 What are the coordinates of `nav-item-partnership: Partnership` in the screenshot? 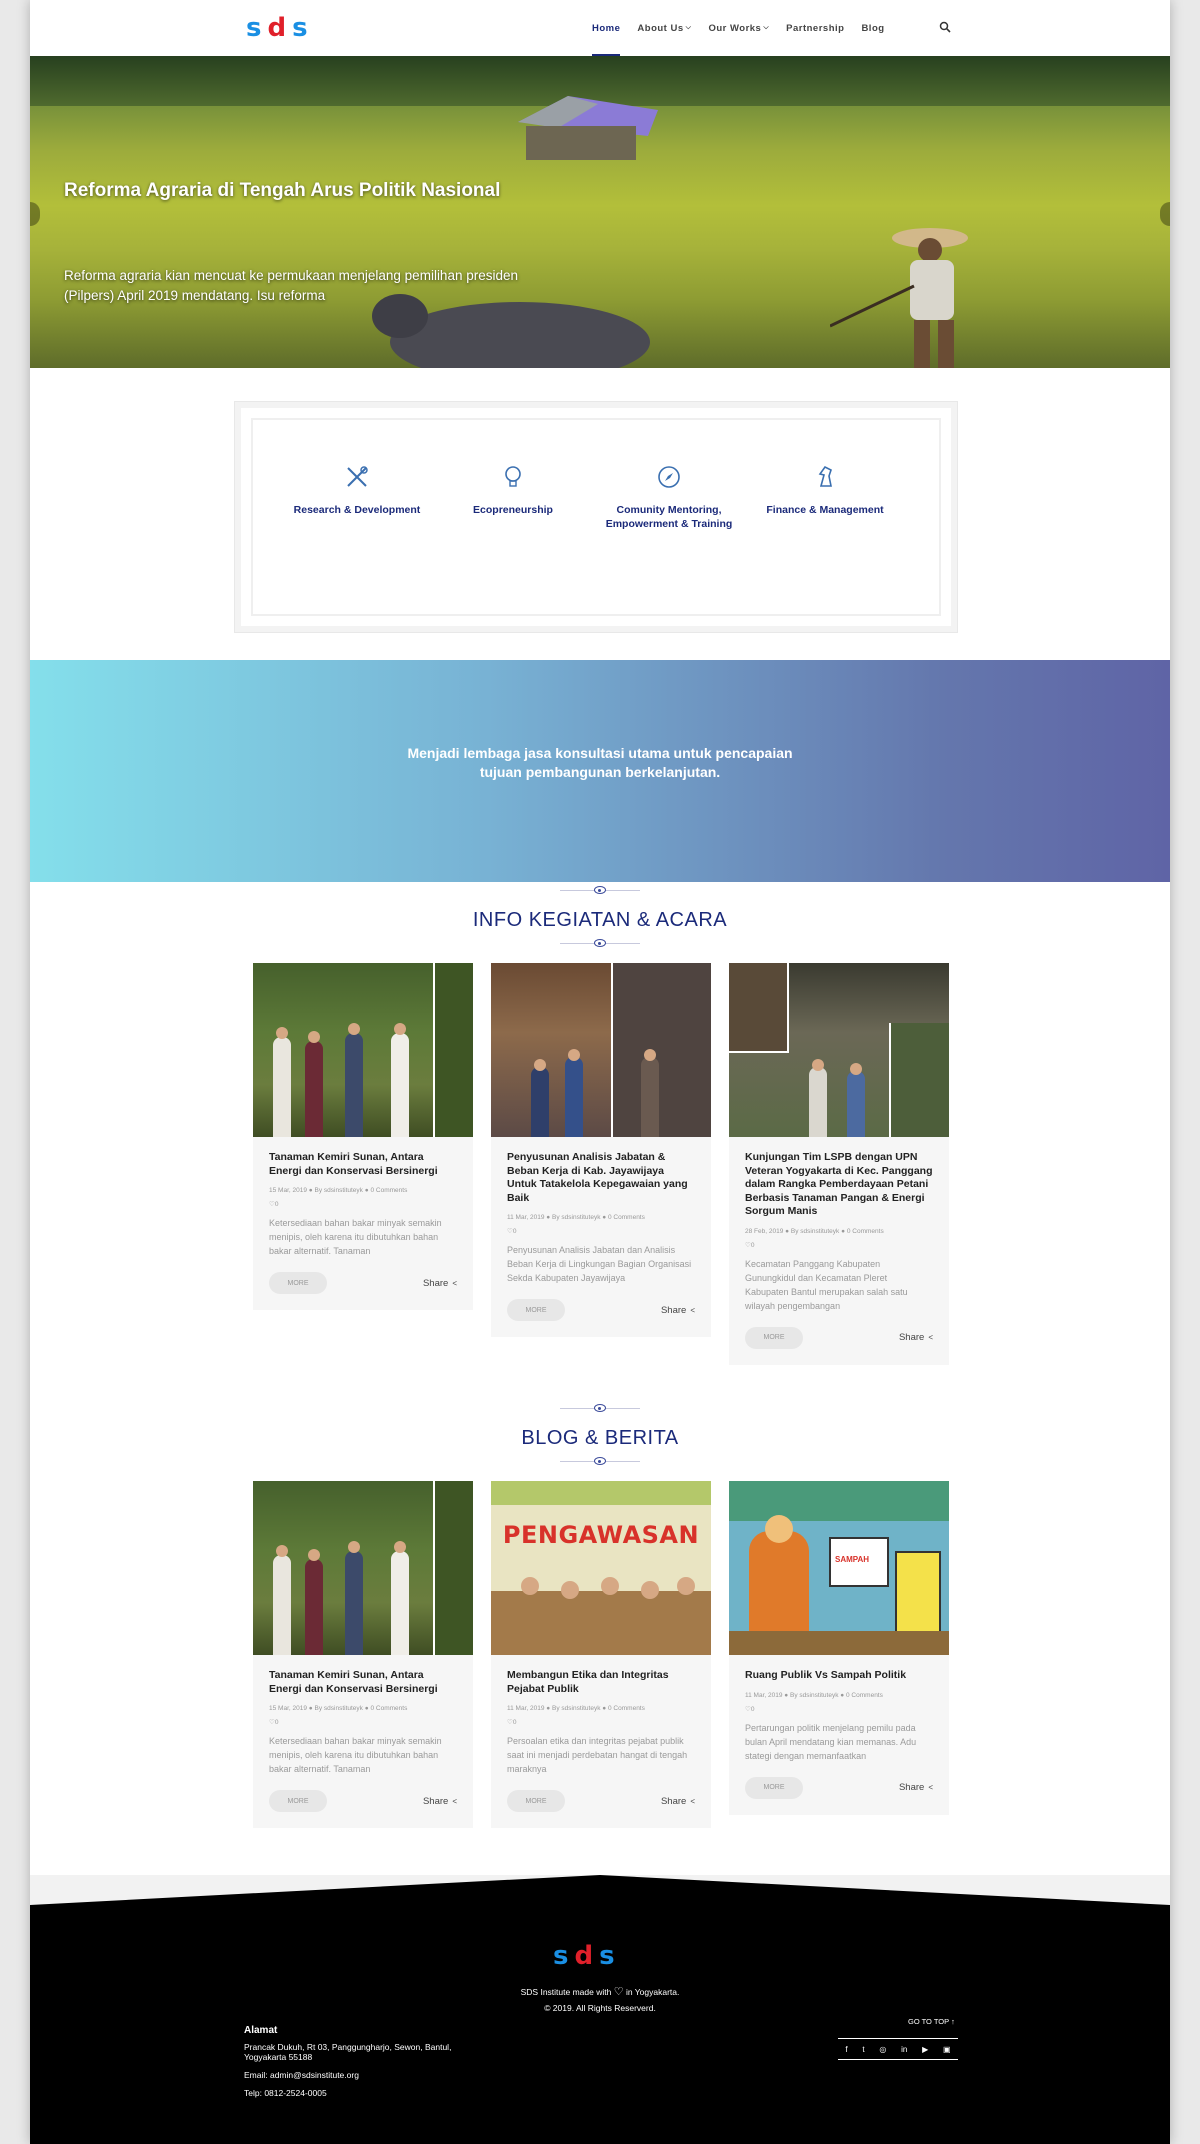 It's located at (815, 28).